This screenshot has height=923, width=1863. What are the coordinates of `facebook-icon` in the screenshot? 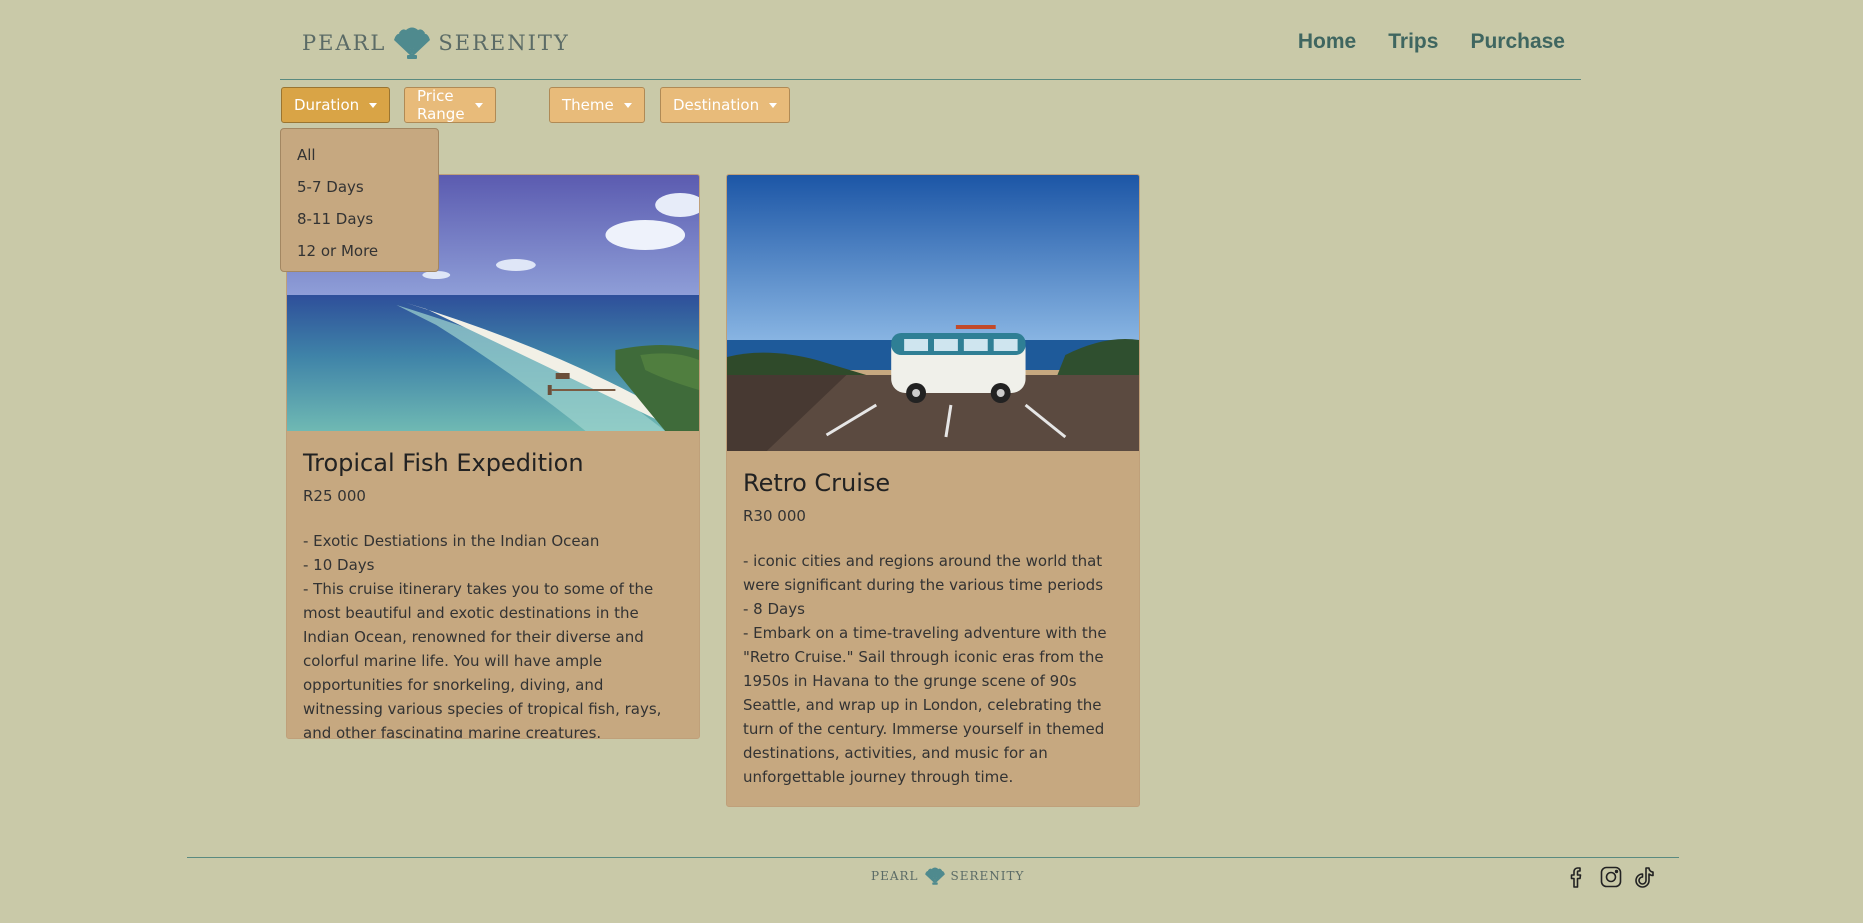 It's located at (1577, 877).